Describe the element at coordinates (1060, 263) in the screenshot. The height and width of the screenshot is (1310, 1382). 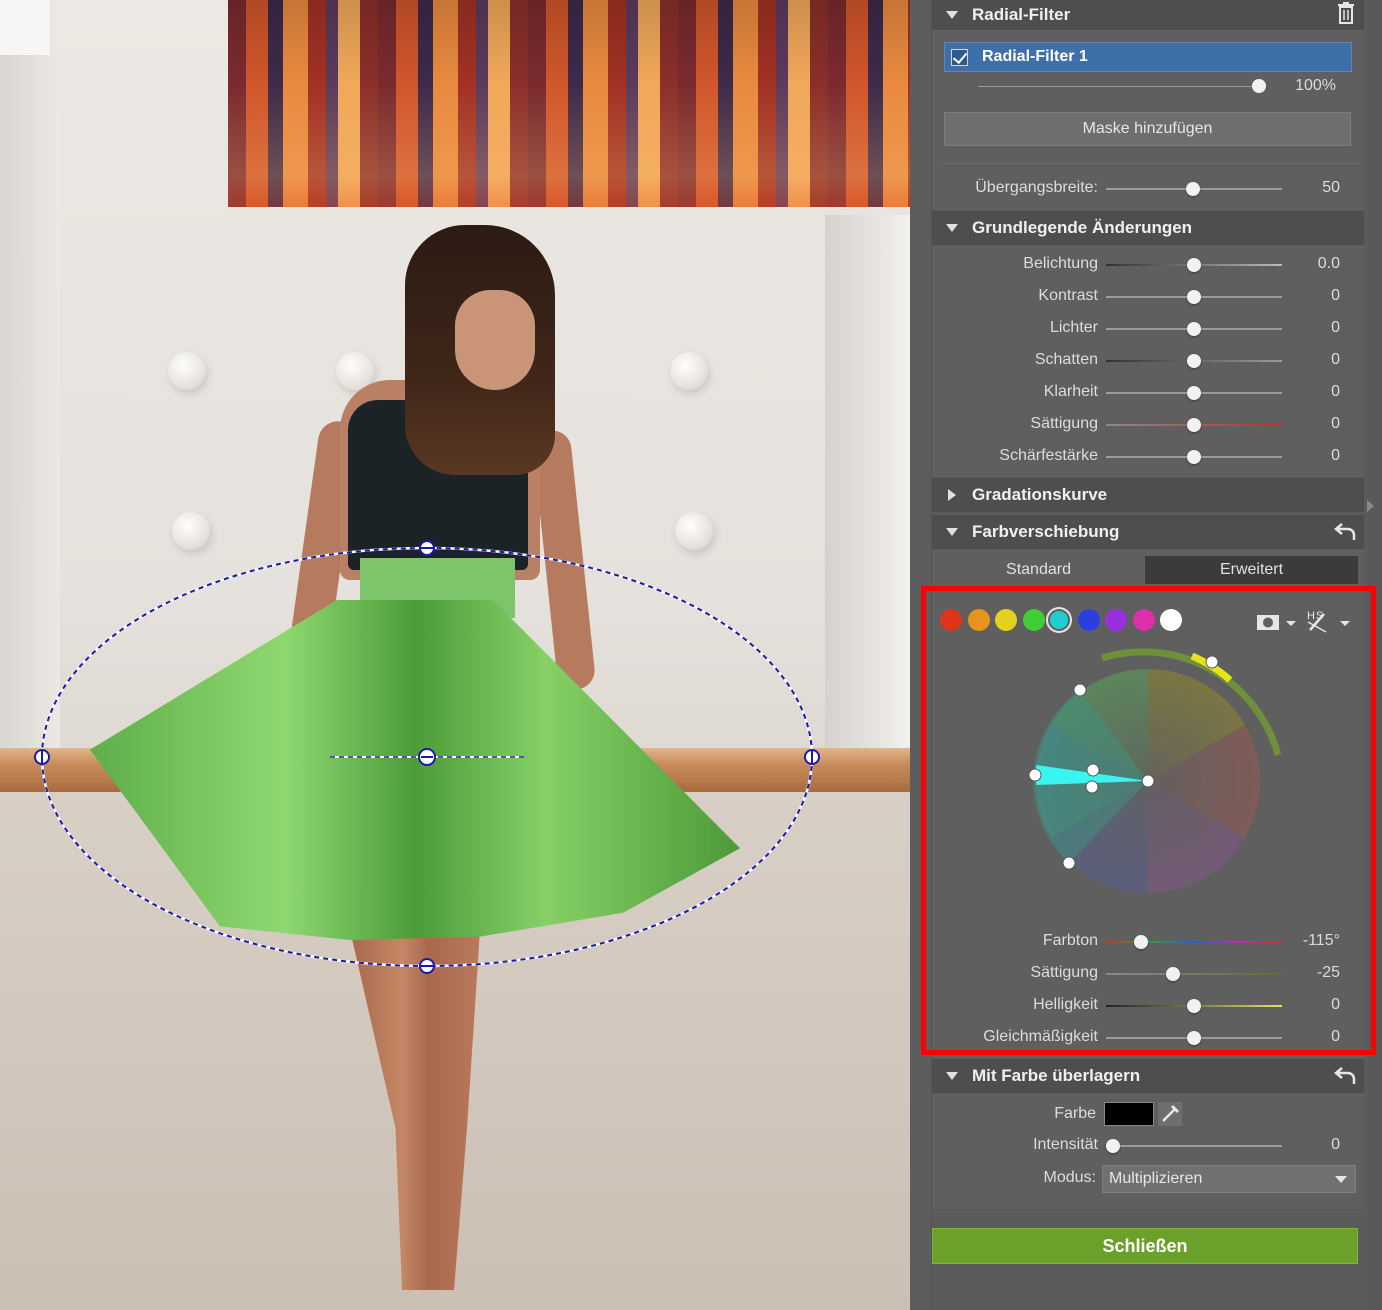
I see `slider-label: Belichtung` at that location.